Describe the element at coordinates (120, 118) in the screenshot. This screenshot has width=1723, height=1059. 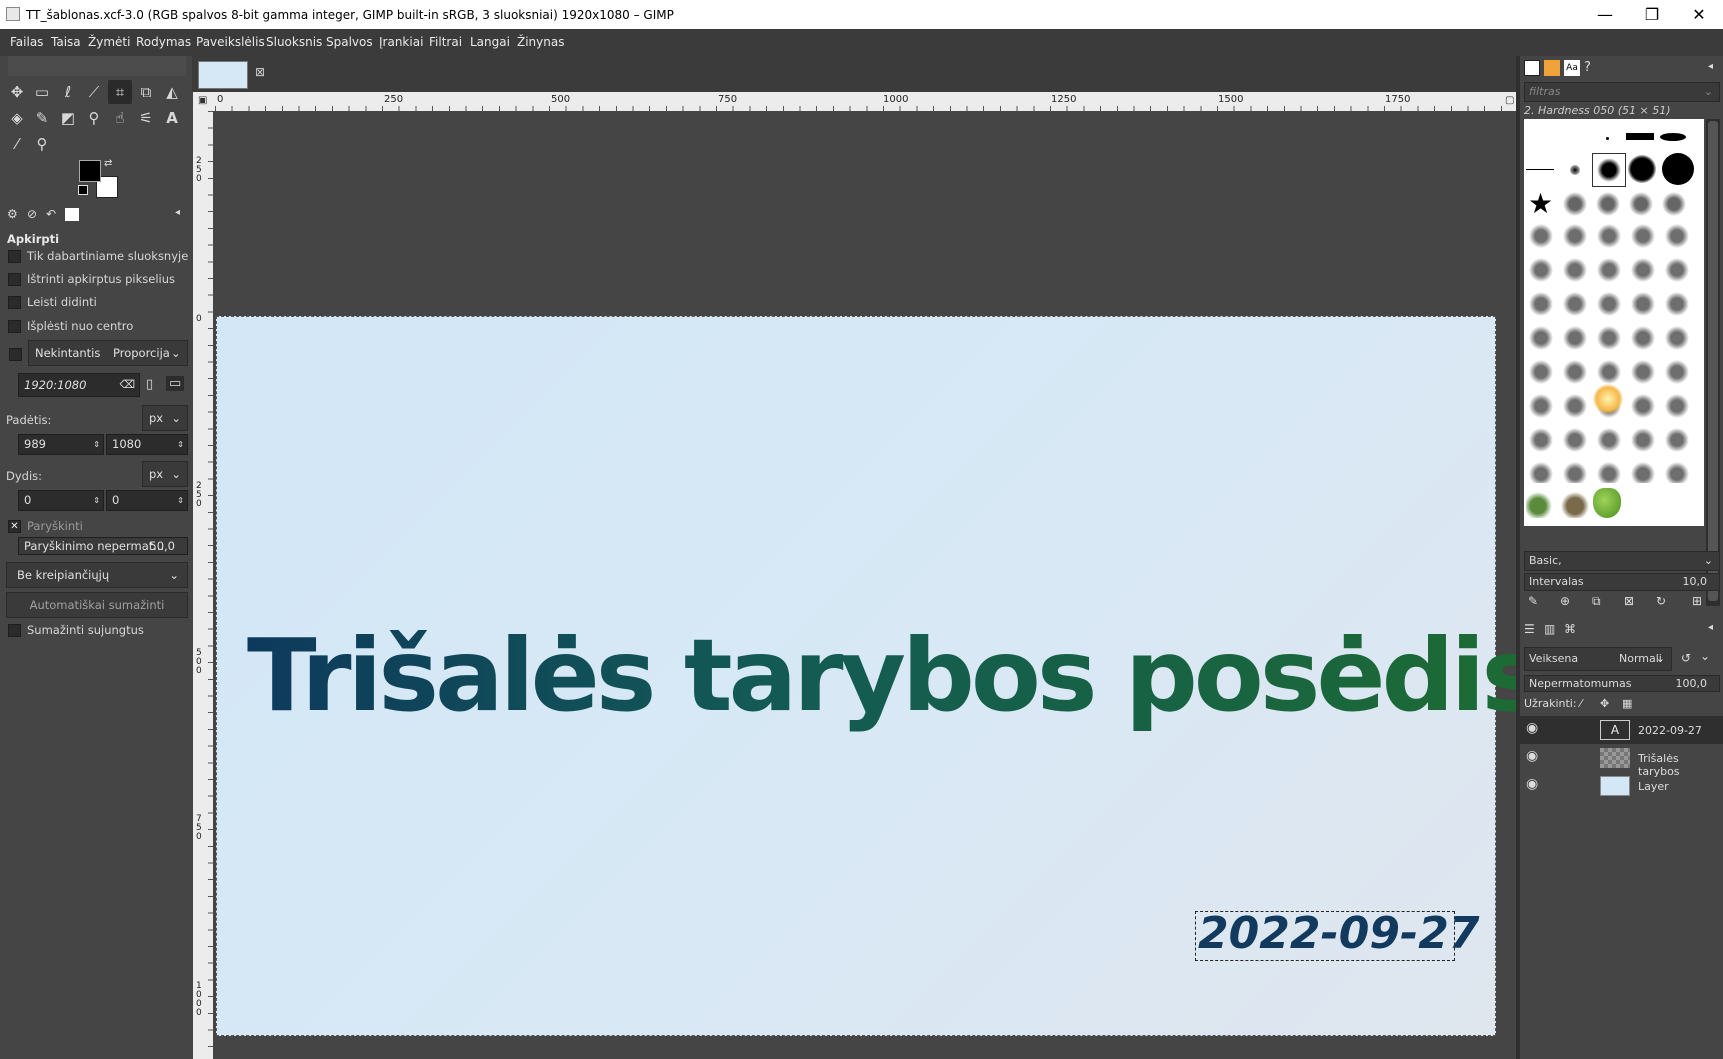
I see `smudge-tool-icon: ☝` at that location.